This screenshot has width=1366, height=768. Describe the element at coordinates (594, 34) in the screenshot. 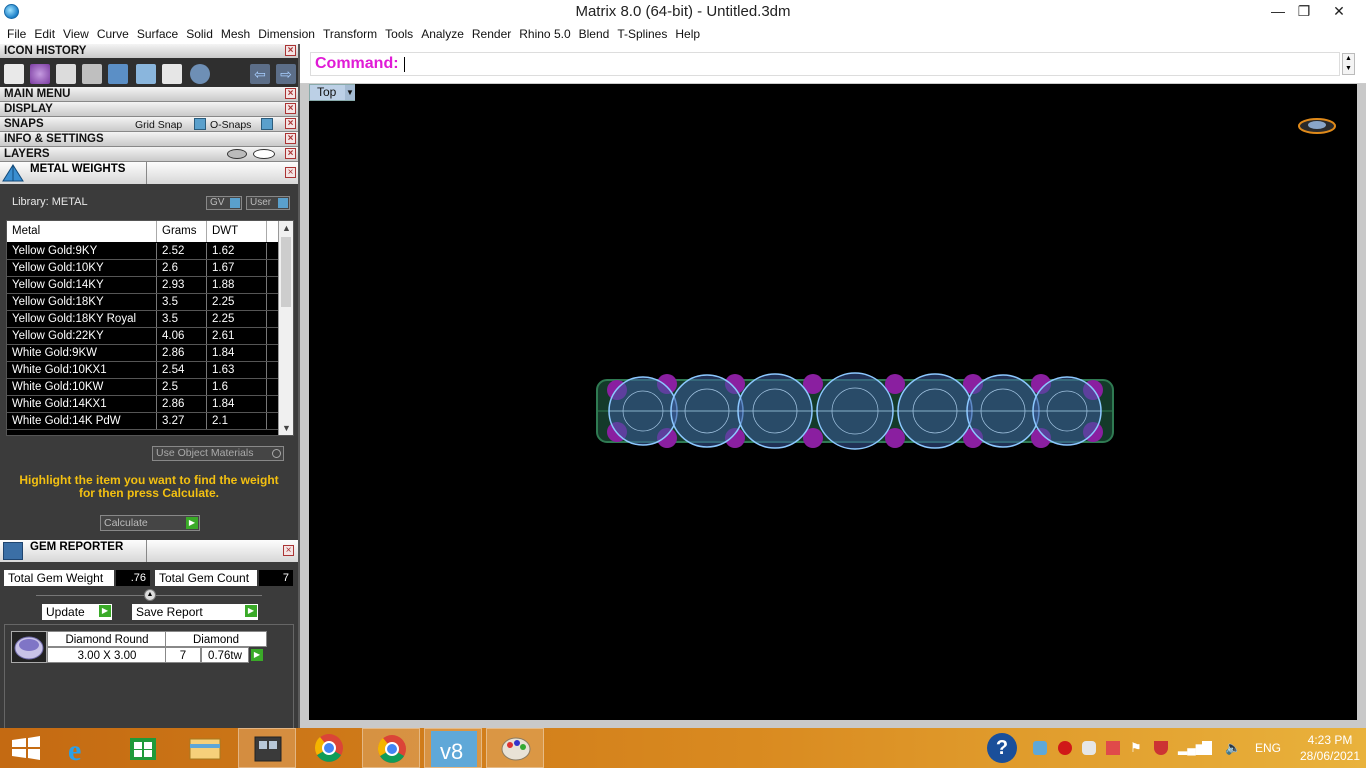

I see `menu-blend: Blend` at that location.